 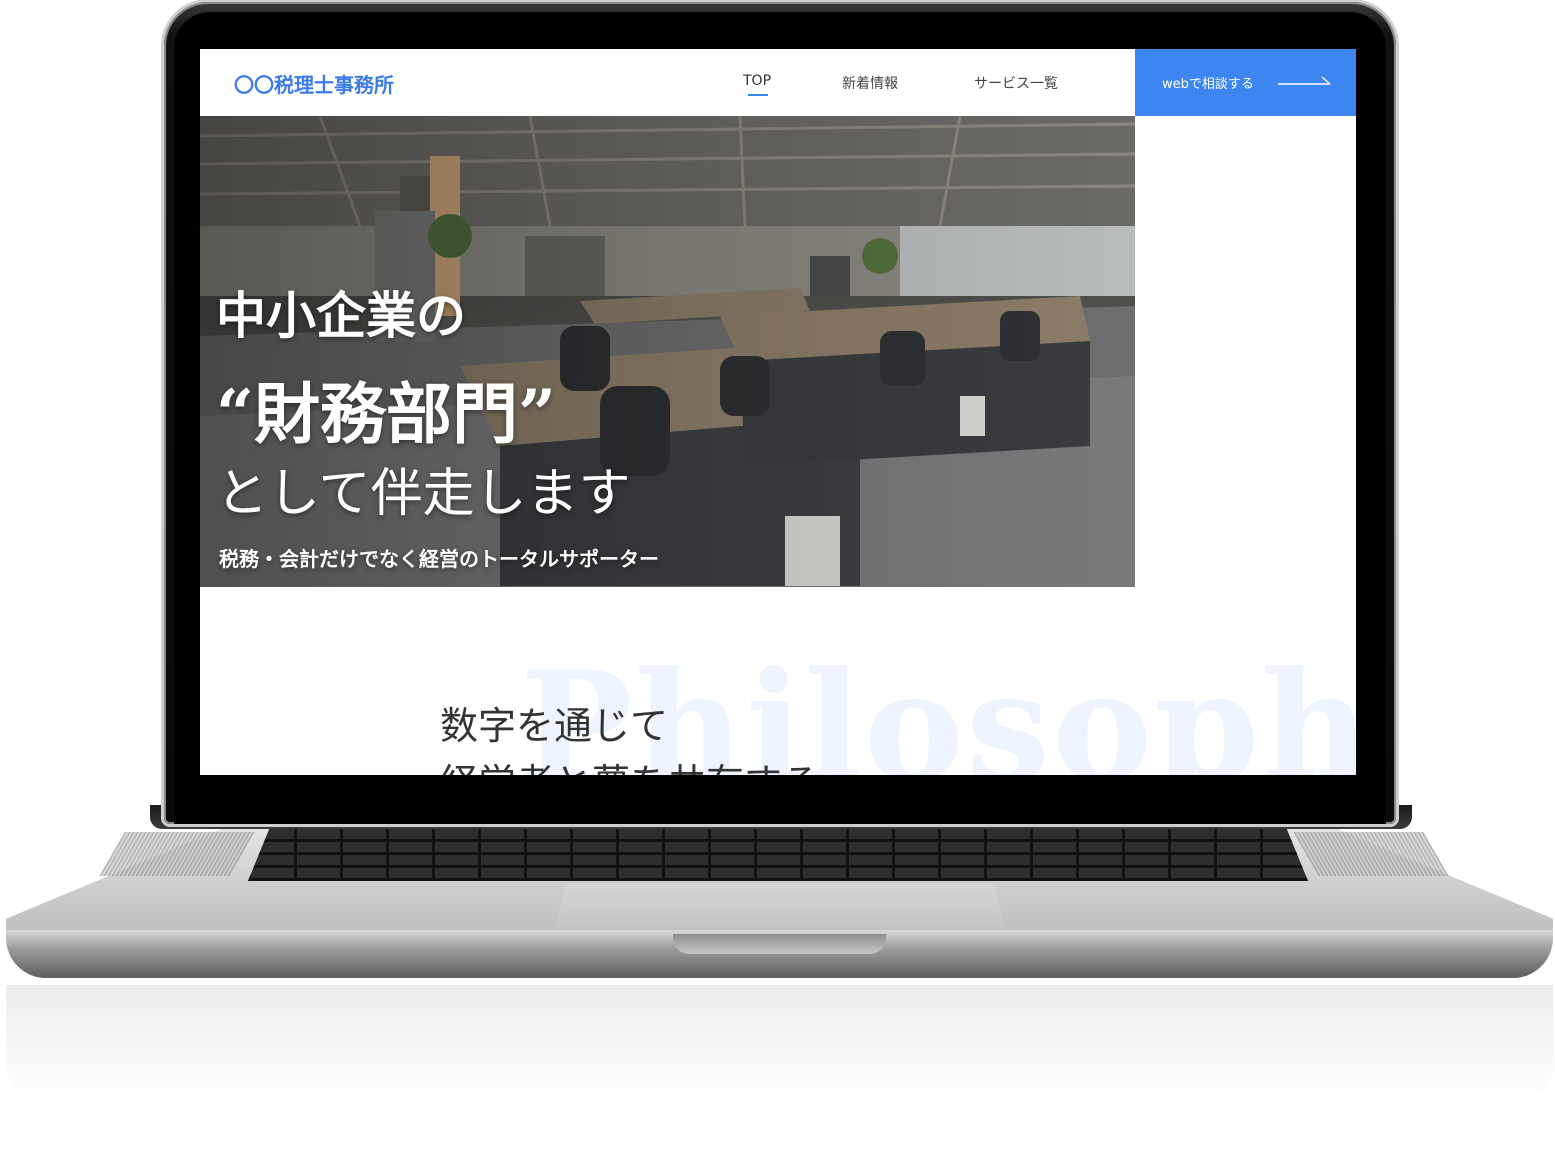 What do you see at coordinates (177, 854) in the screenshot?
I see `speaker-grille-left` at bounding box center [177, 854].